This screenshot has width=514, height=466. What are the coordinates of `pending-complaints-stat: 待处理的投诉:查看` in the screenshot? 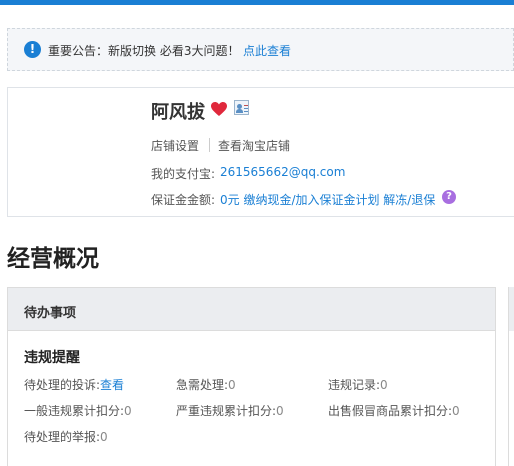 It's located at (74, 384).